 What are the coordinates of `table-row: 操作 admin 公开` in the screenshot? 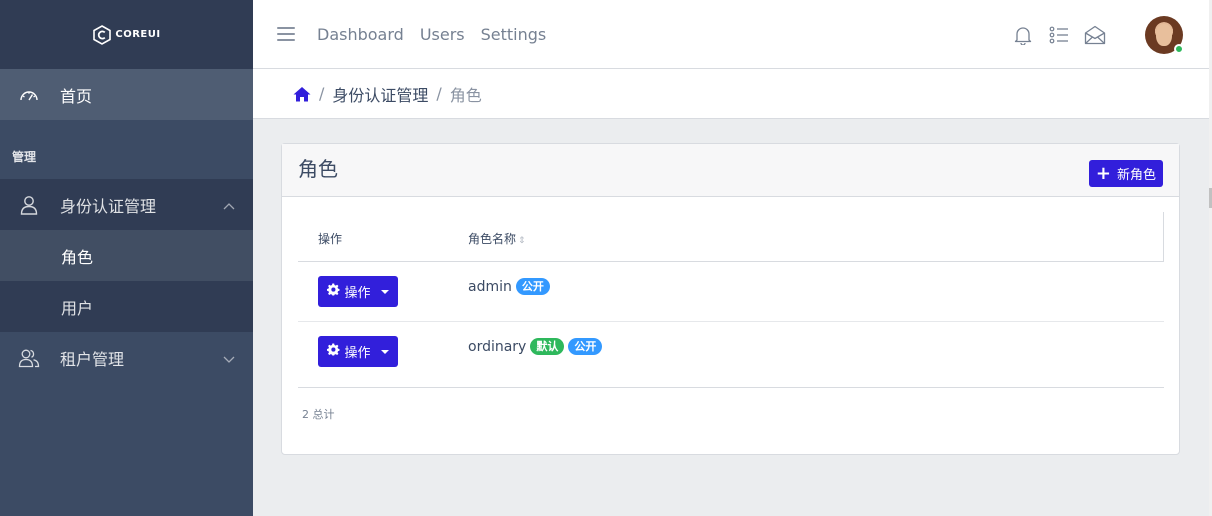 It's located at (731, 292).